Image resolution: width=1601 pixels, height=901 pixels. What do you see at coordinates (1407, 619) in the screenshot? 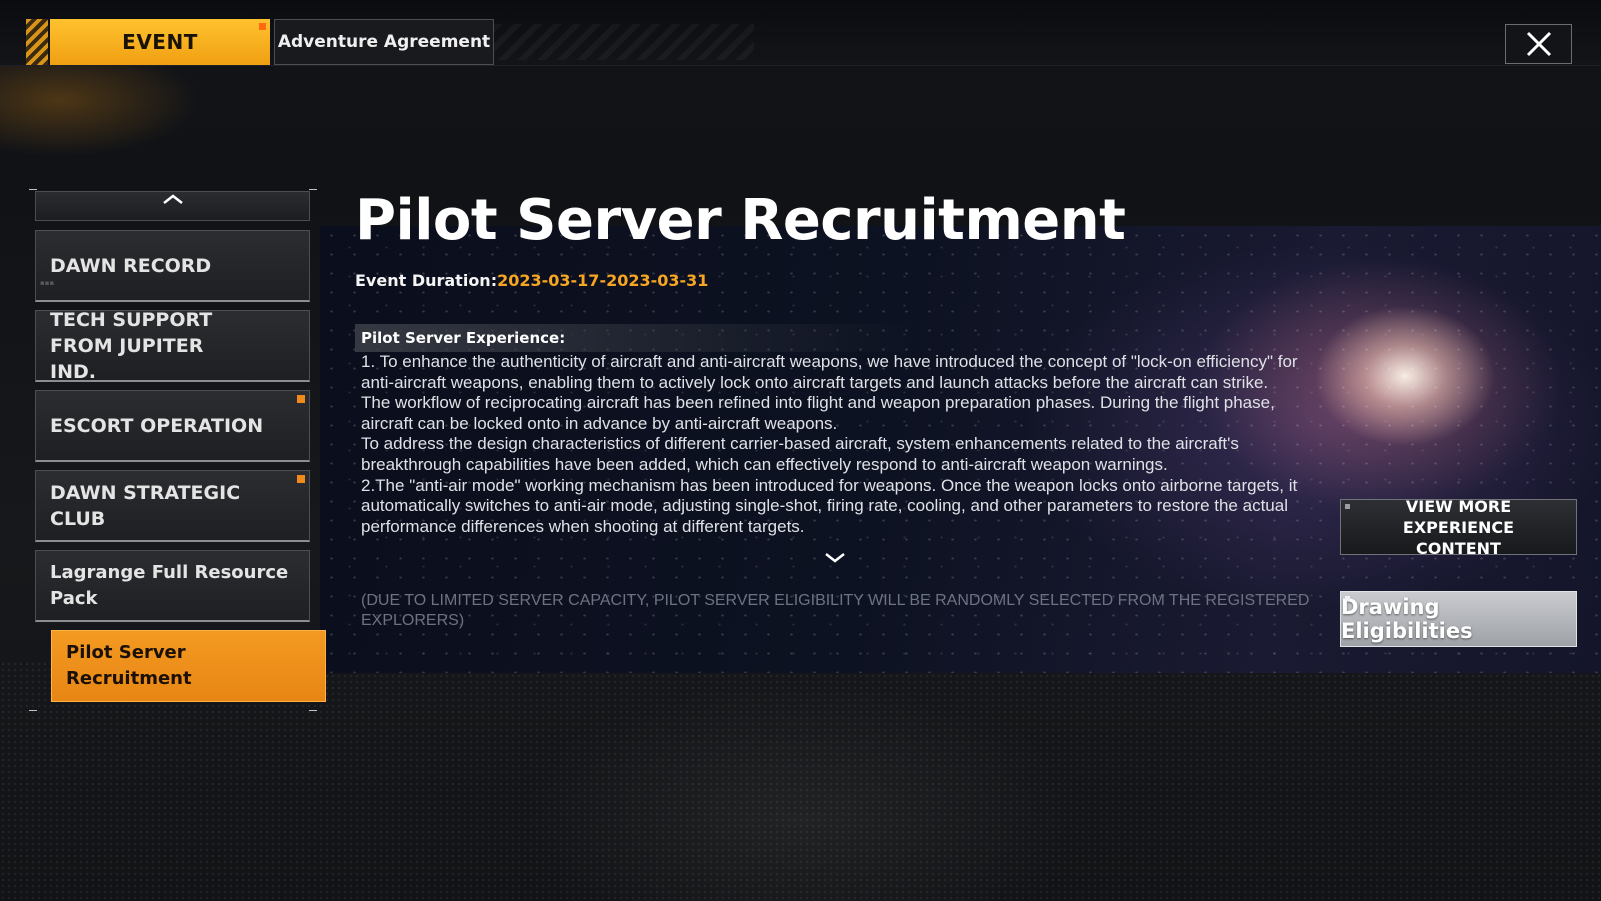
I see `drawing-label: Drawing Eligibilities` at bounding box center [1407, 619].